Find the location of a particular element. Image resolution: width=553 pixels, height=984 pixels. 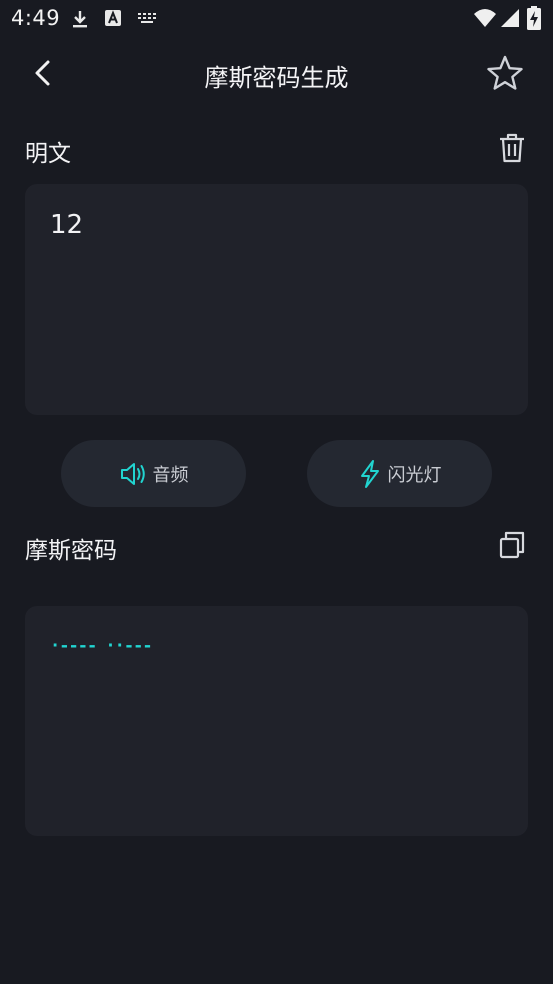

copy-icon is located at coordinates (512, 545).